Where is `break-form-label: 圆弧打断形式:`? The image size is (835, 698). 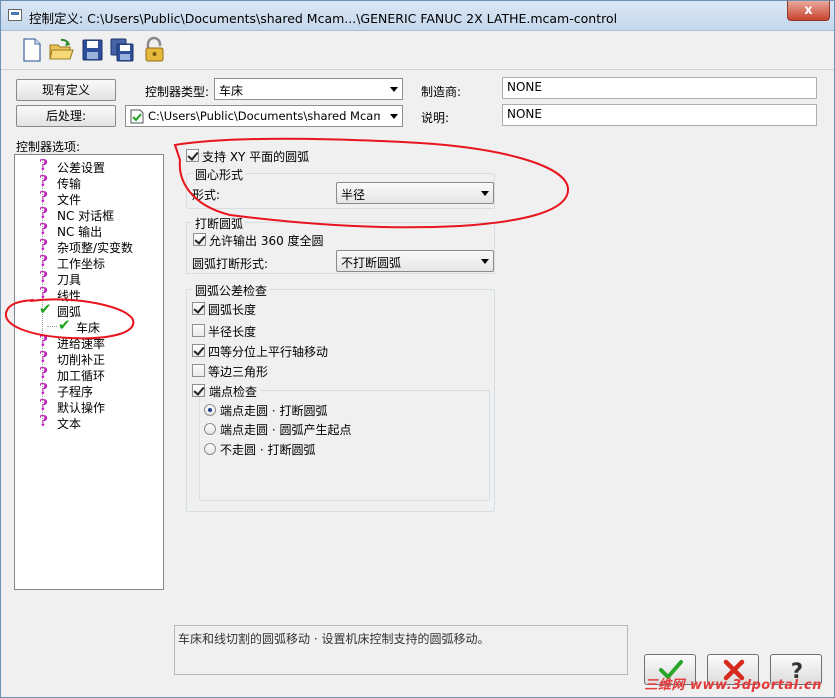
break-form-label: 圆弧打断形式: is located at coordinates (230, 264).